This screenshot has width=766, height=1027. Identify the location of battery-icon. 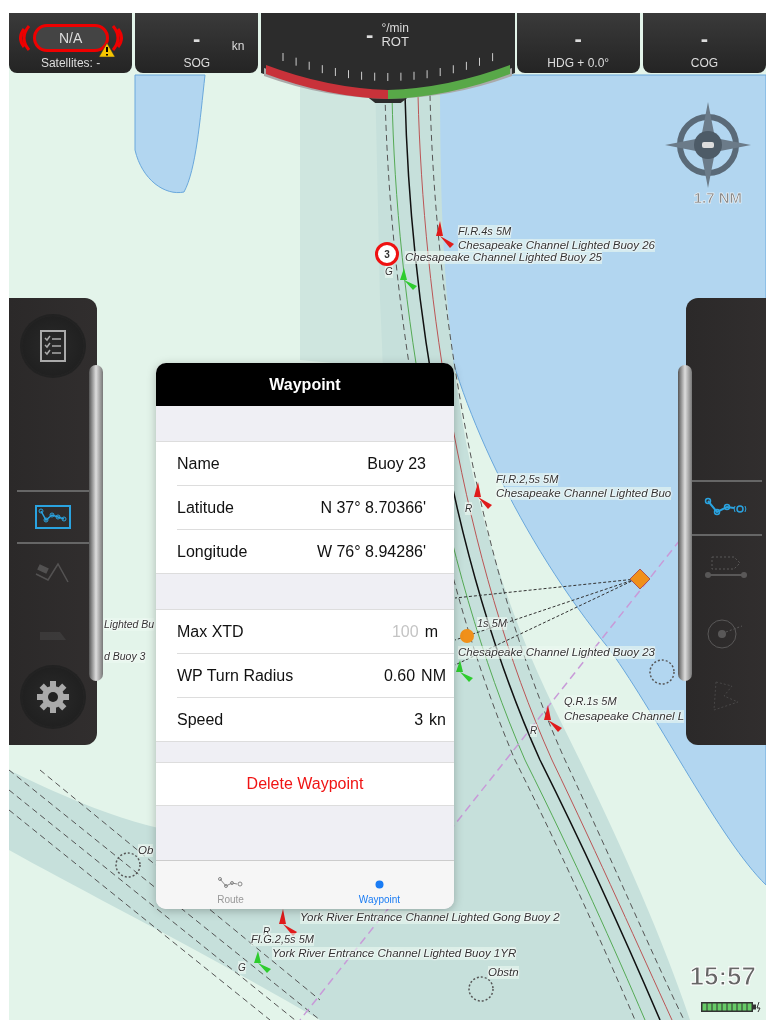
(731, 1007).